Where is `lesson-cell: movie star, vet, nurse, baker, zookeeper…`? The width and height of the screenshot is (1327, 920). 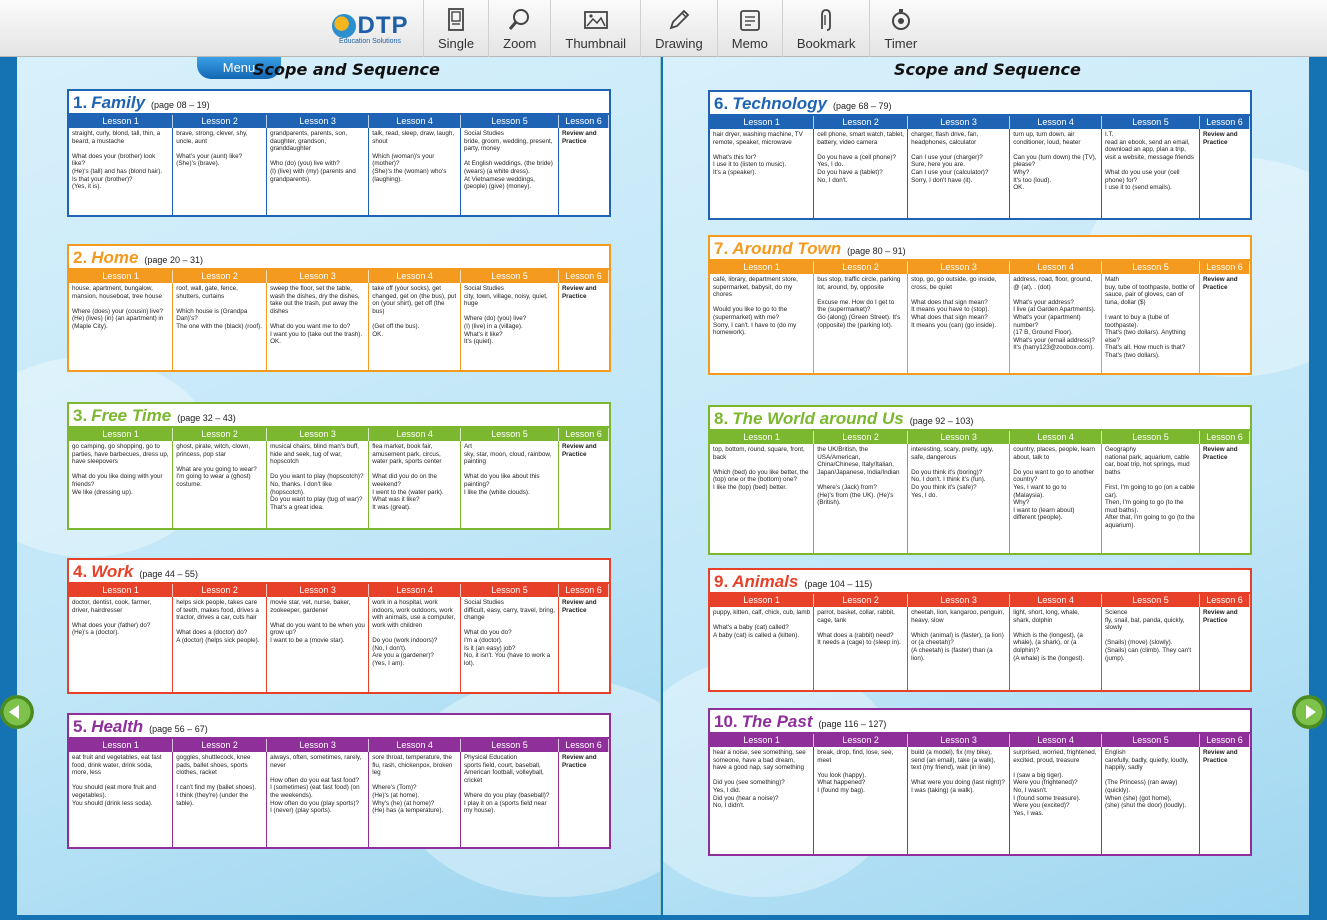 lesson-cell: movie star, vet, nurse, baker, zookeeper… is located at coordinates (318, 644).